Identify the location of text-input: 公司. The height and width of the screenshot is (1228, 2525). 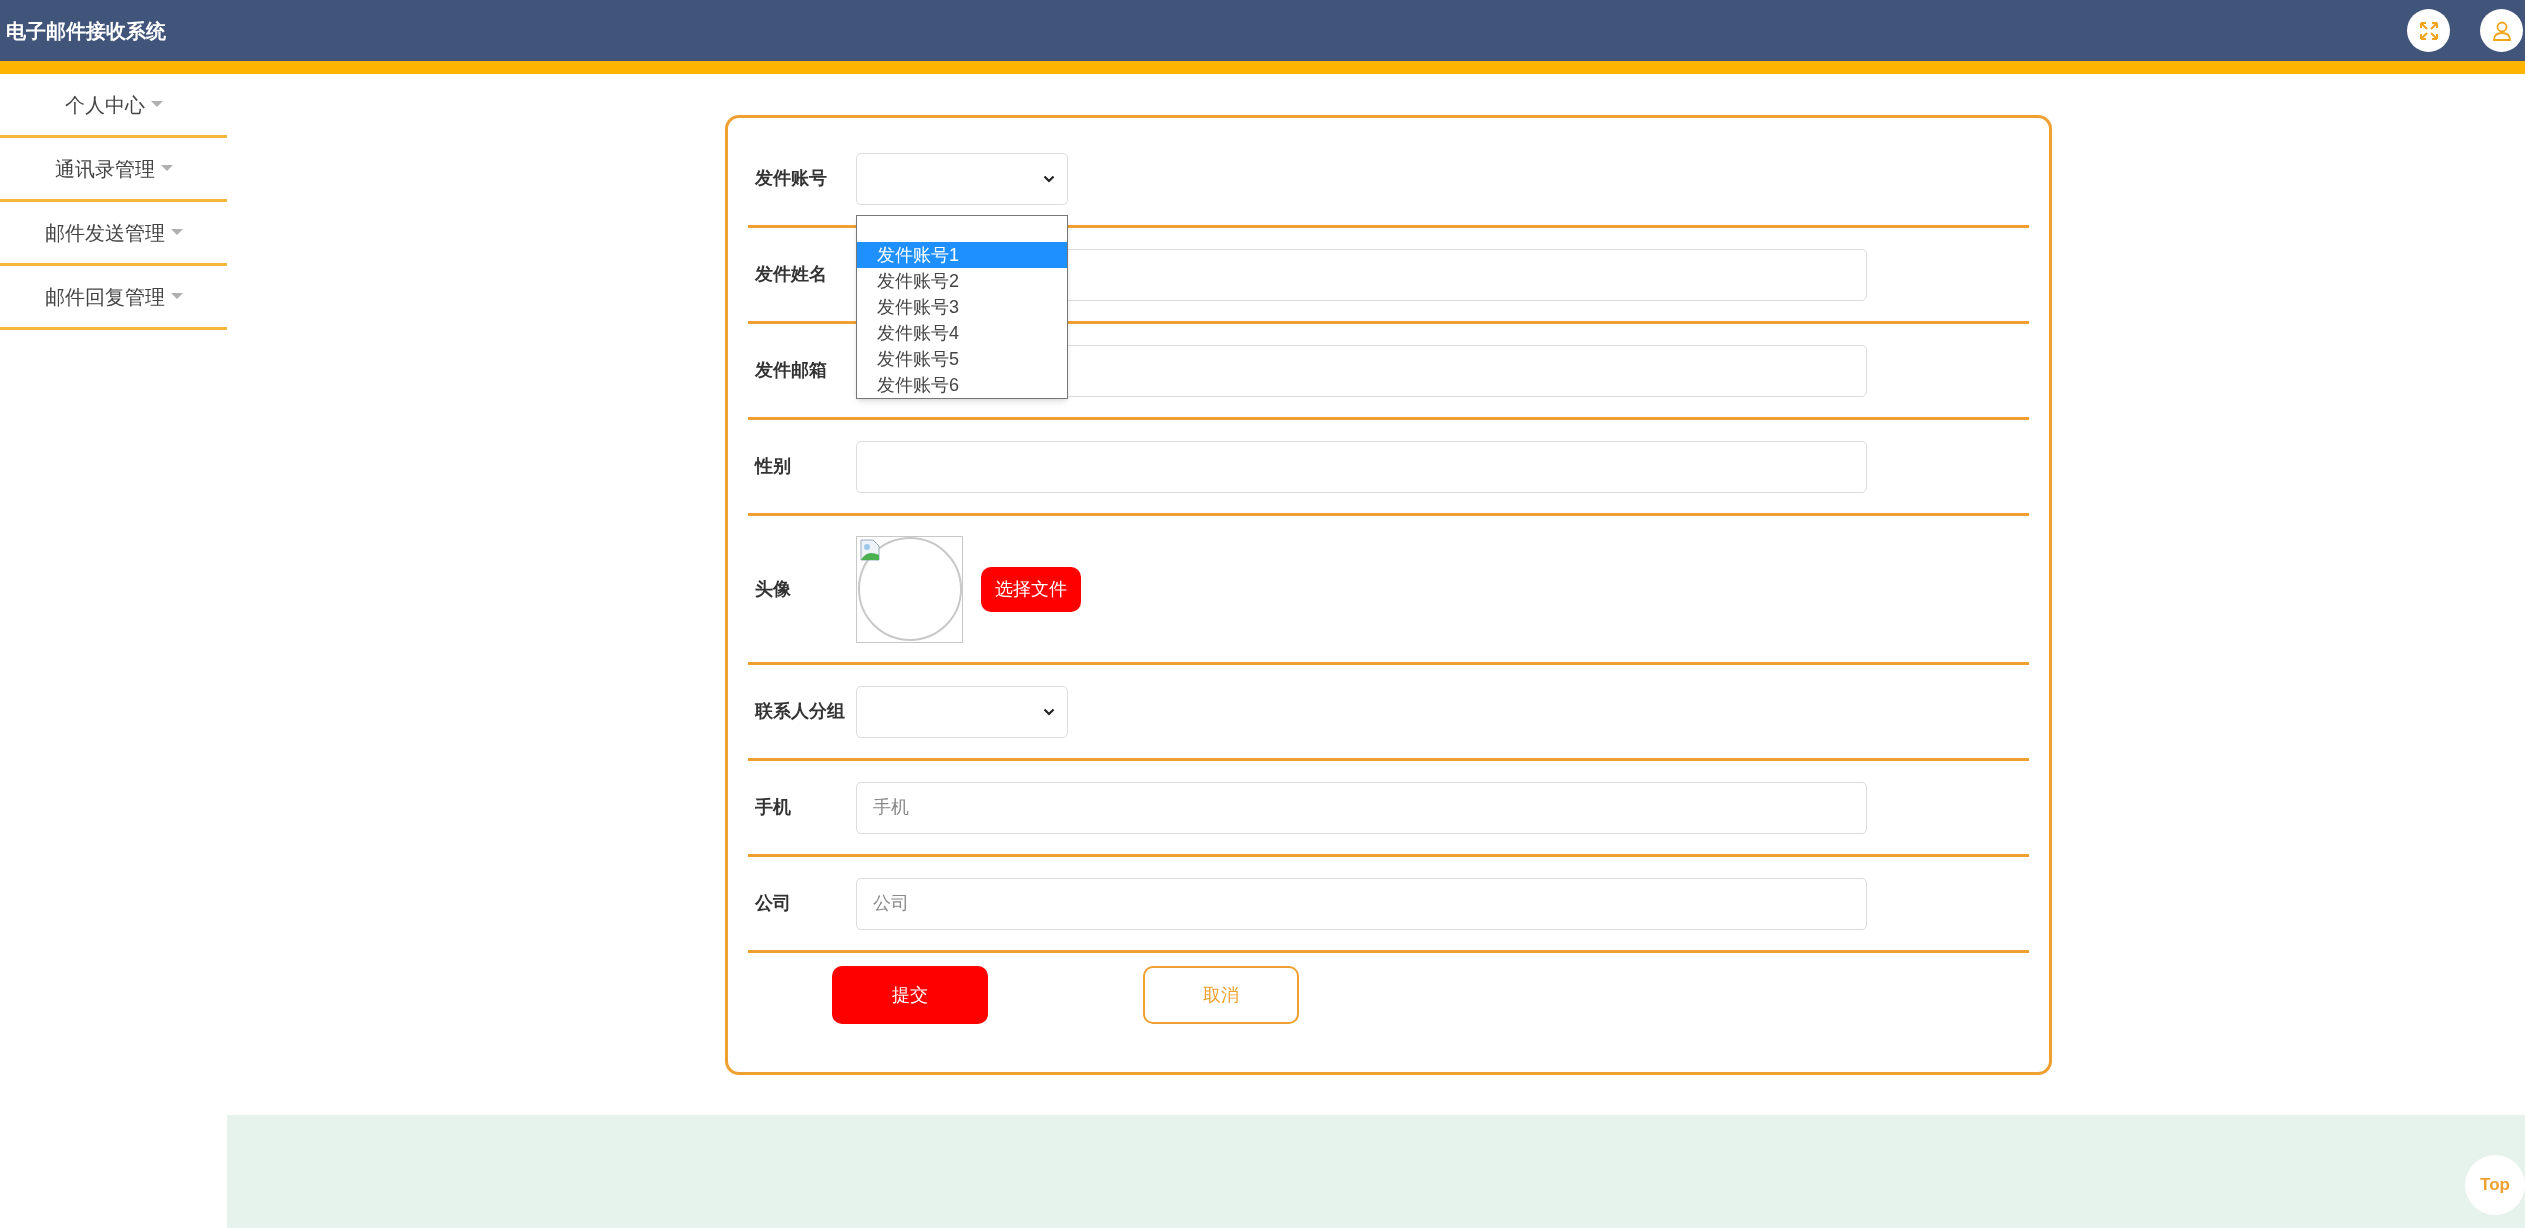
(1361, 903).